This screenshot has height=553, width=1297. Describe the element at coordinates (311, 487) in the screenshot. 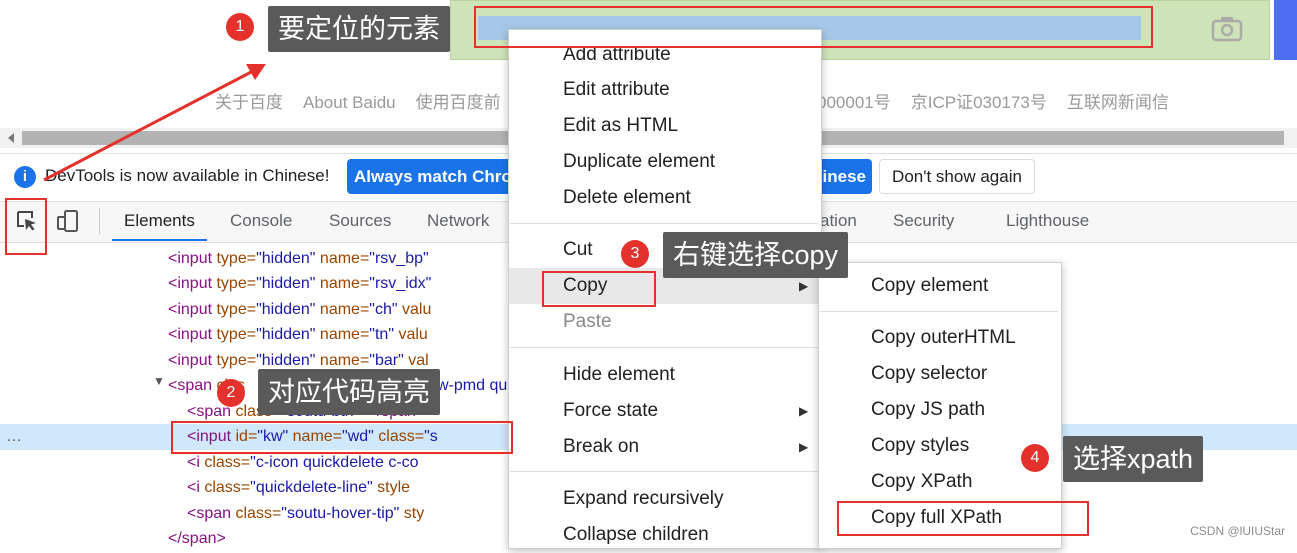

I see `attr-value: "quickdelete-line"` at that location.